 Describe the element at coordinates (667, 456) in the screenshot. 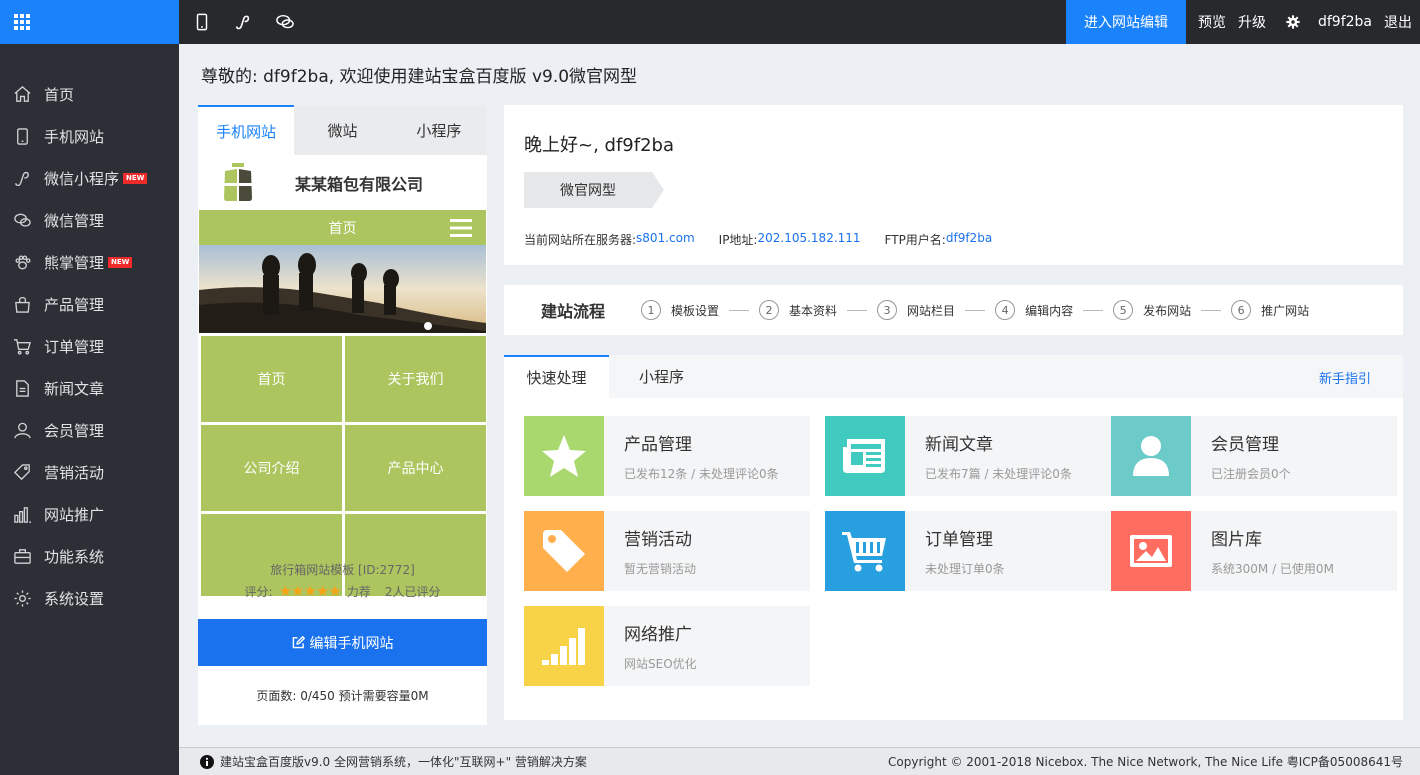

I see `tile-products: 产品管理 已发布12条 / 未处理评论0条` at that location.